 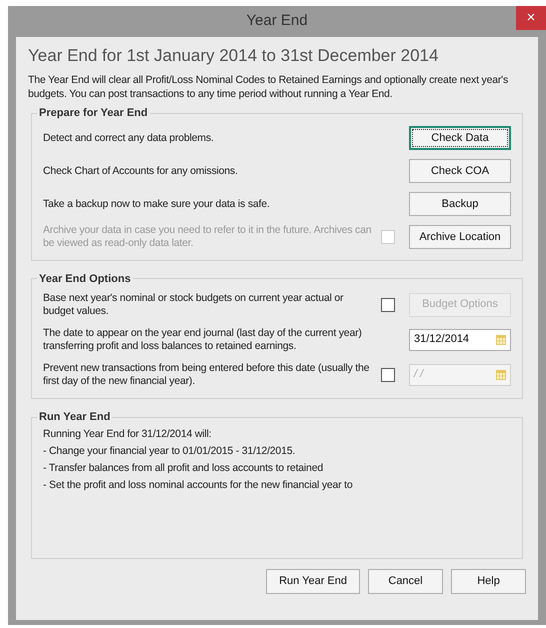 What do you see at coordinates (157, 204) in the screenshot?
I see `row-label: Take a backup now to make sure your data is safe.` at bounding box center [157, 204].